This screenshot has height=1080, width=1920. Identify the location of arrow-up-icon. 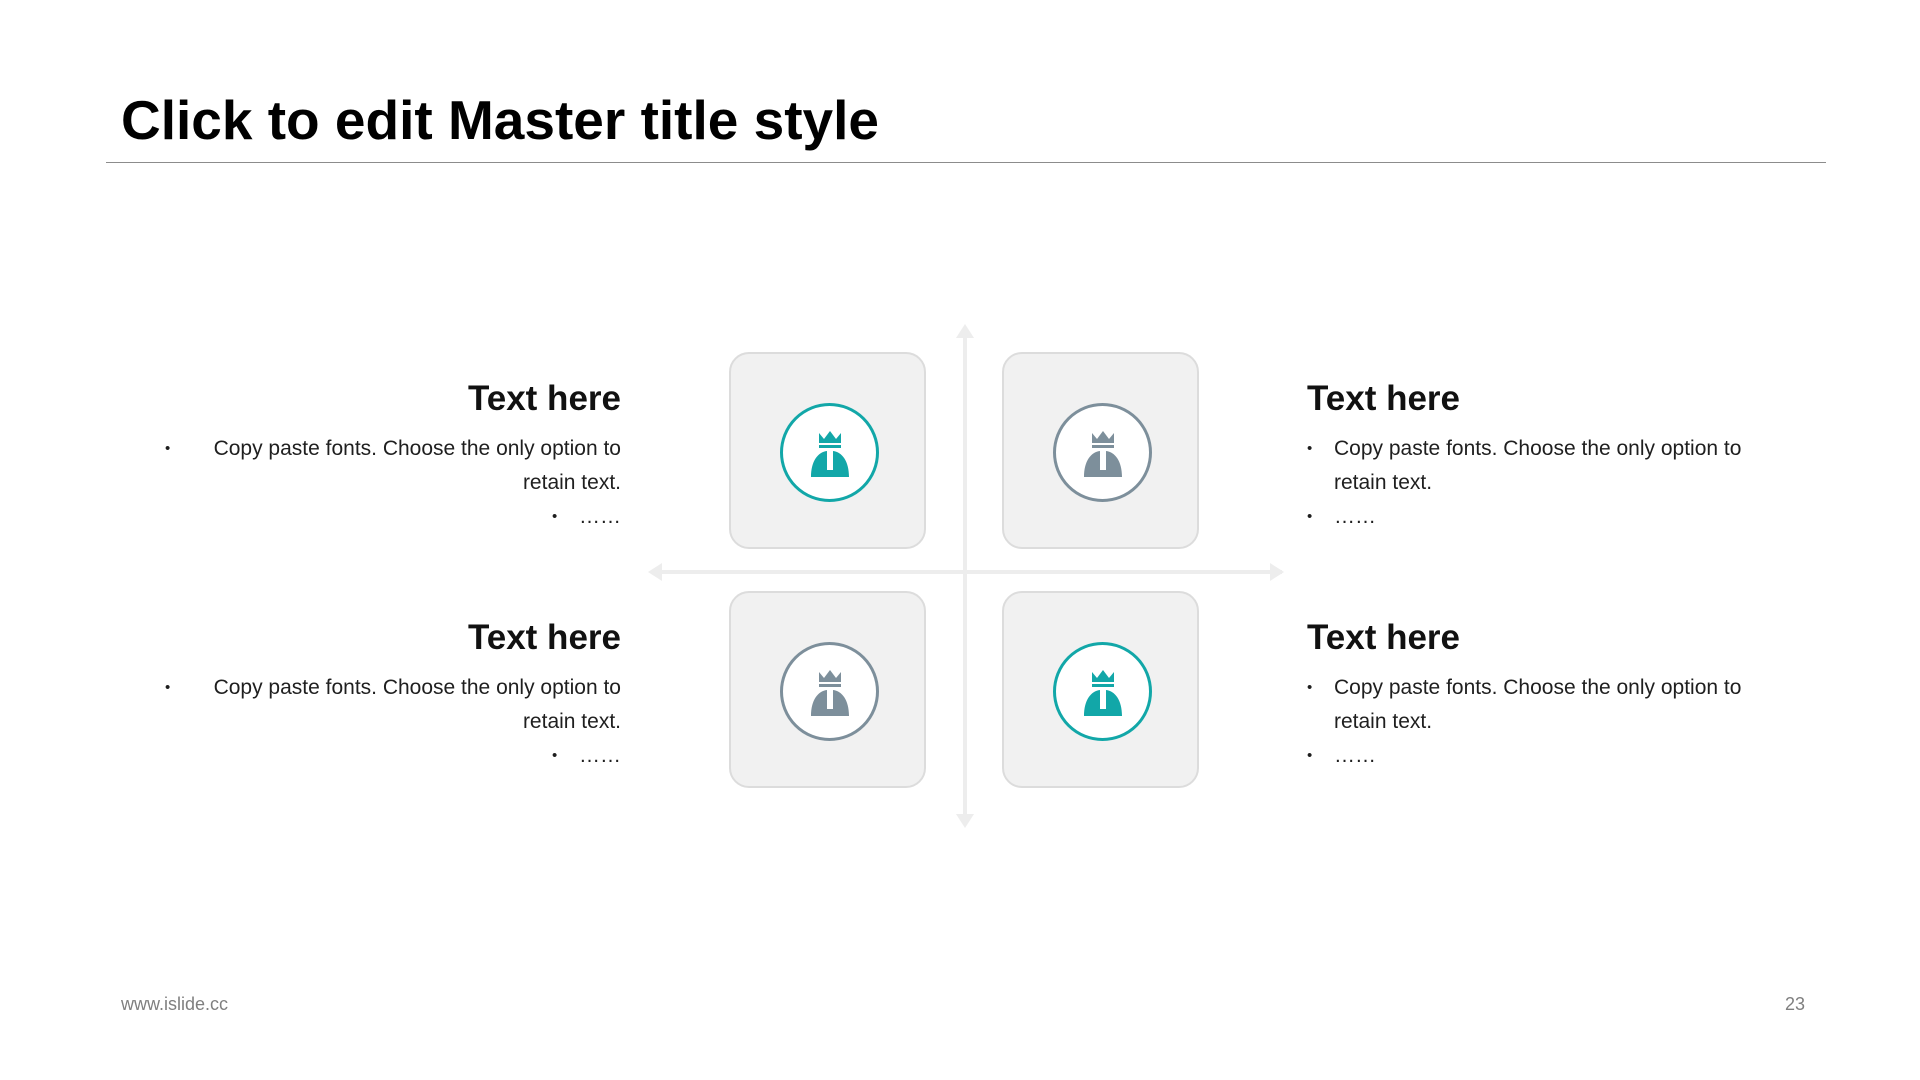
(965, 331).